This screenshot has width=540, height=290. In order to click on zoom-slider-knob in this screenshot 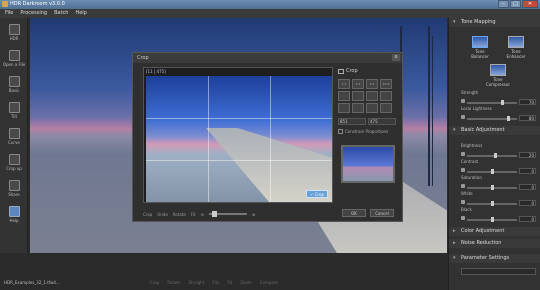, I will do `click(214, 214)`.